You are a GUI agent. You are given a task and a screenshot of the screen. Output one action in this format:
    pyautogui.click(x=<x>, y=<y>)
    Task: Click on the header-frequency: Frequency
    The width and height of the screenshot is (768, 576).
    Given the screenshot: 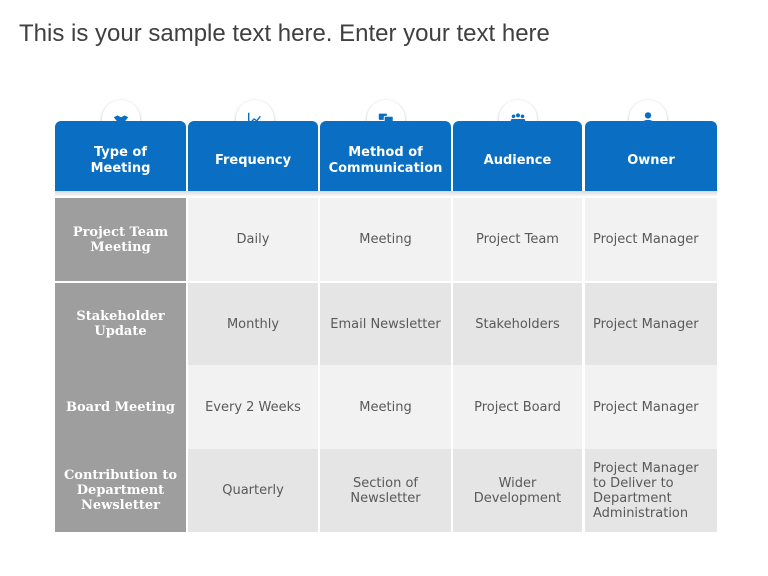 What is the action you would take?
    pyautogui.click(x=253, y=156)
    